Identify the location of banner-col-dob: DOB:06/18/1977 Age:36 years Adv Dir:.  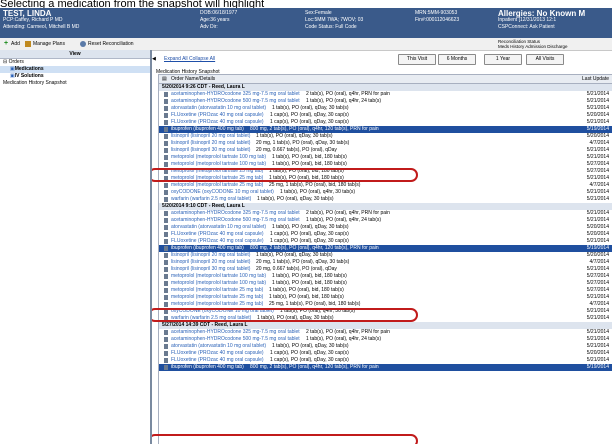
(218, 20).